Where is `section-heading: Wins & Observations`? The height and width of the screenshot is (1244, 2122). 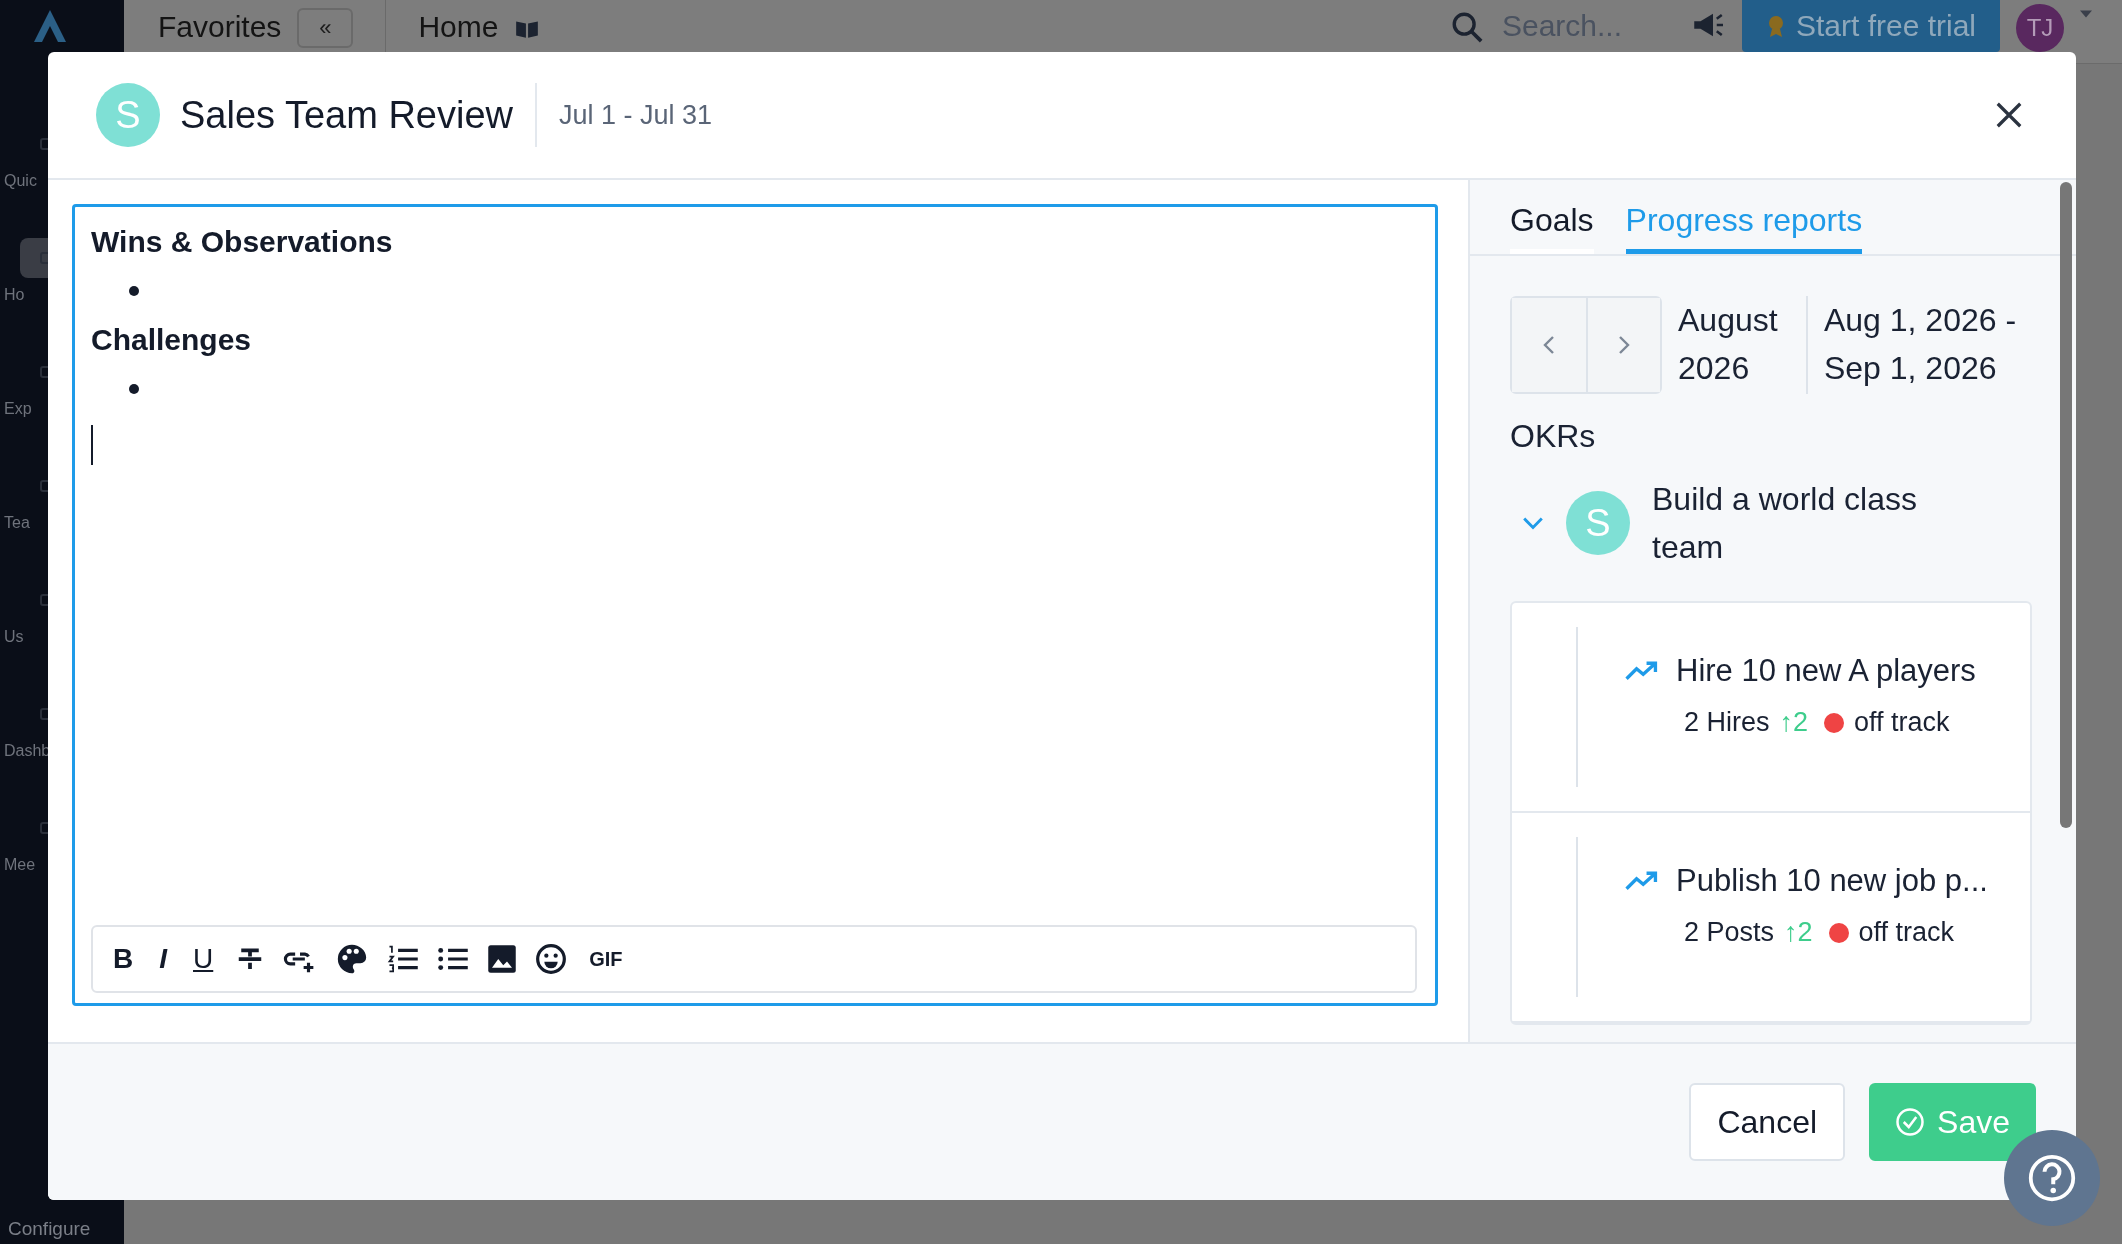 section-heading: Wins & Observations is located at coordinates (242, 242).